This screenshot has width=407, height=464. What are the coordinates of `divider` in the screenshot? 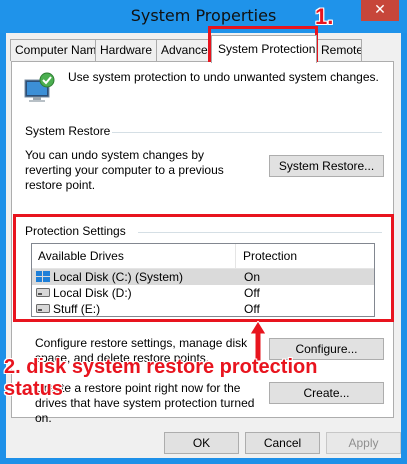 It's located at (247, 132).